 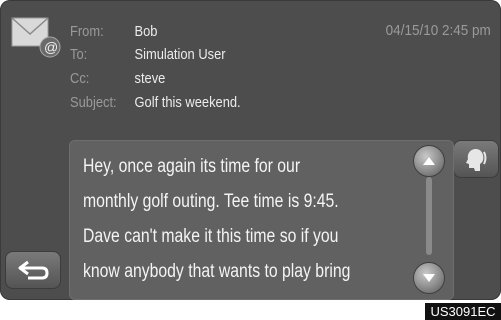 What do you see at coordinates (87, 31) in the screenshot?
I see `from-label: From:` at bounding box center [87, 31].